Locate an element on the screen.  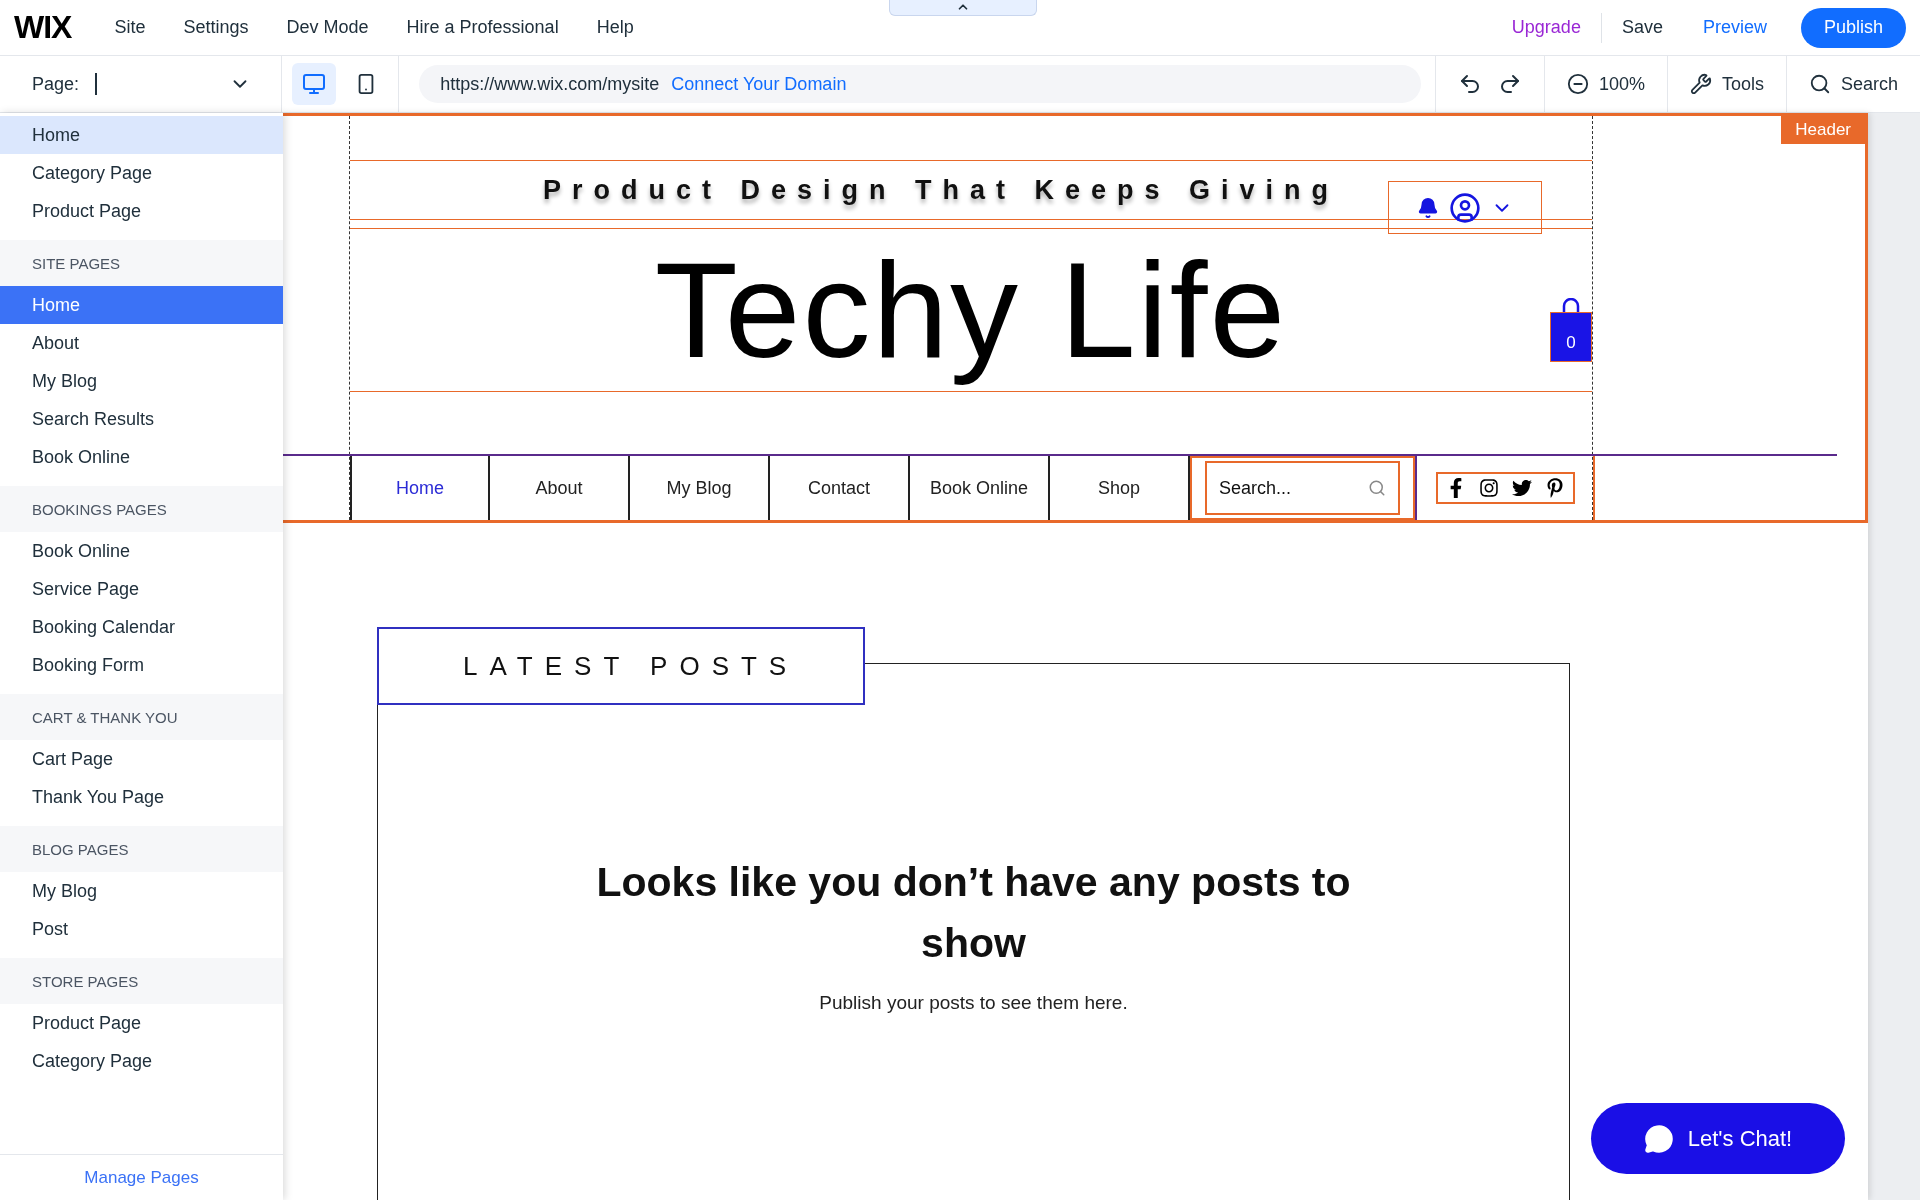
menu-item: Site is located at coordinates (130, 27).